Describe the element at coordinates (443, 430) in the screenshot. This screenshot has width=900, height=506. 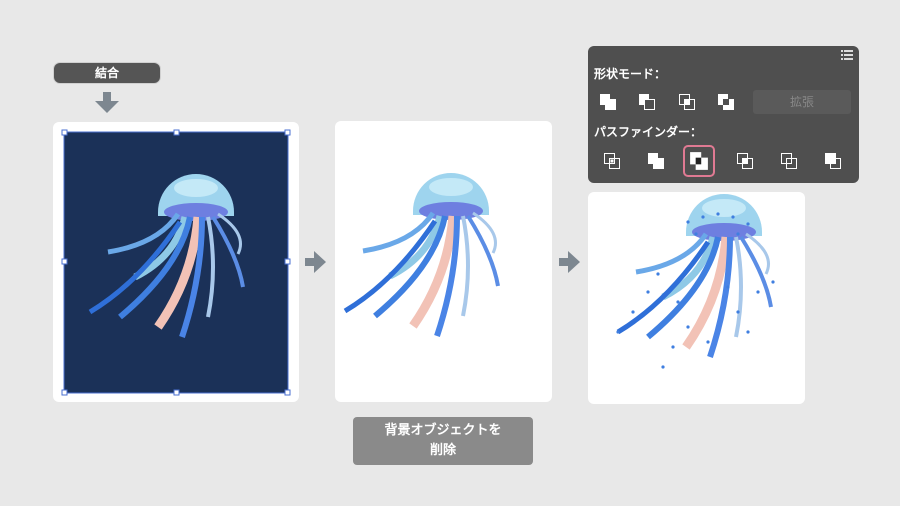
I see `remove-background-line1: 背景オブジェクトを` at that location.